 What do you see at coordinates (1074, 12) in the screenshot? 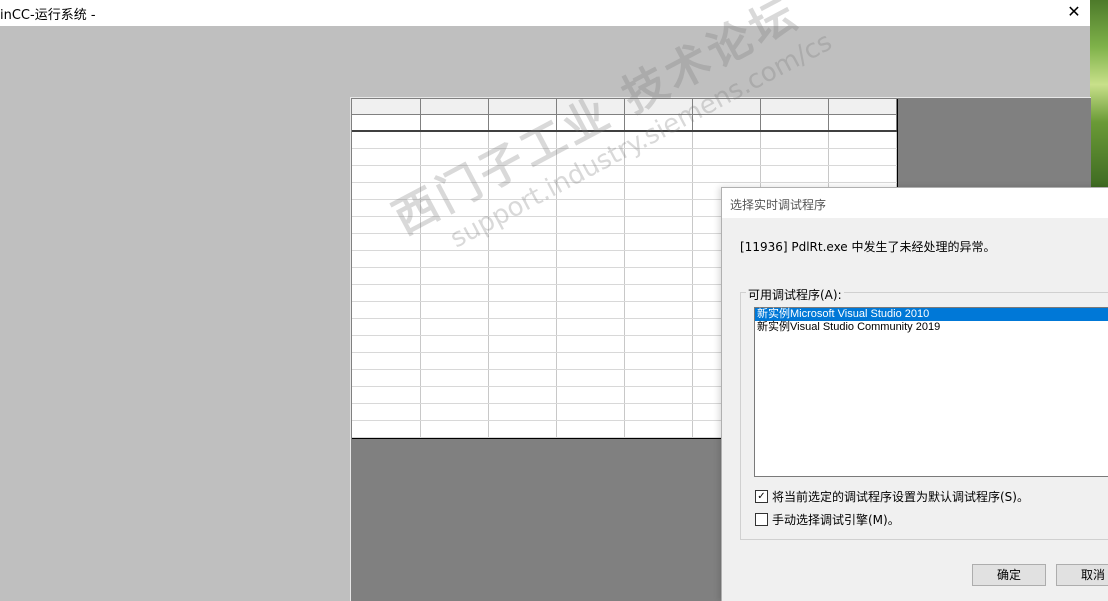
I see `close-icon: ✕` at bounding box center [1074, 12].